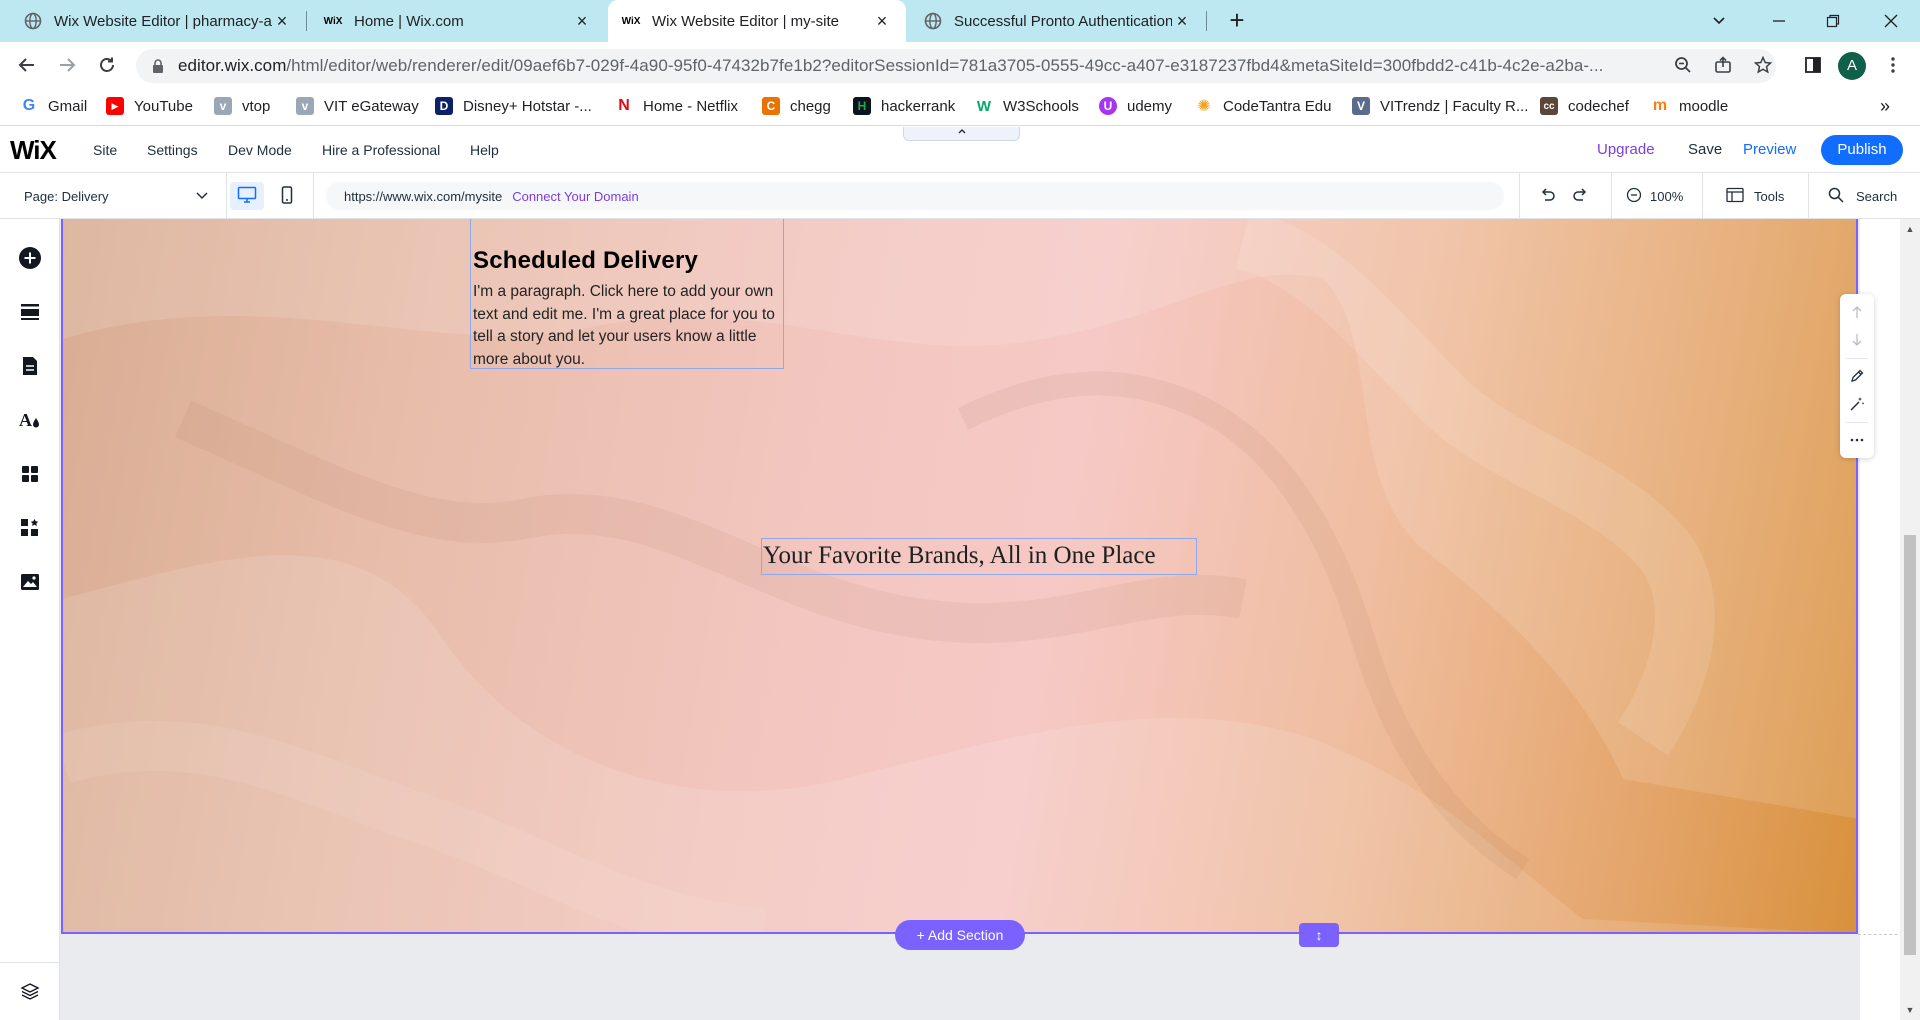 This screenshot has height=1020, width=1920. Describe the element at coordinates (1634, 196) in the screenshot. I see `zoom-out-icon` at that location.